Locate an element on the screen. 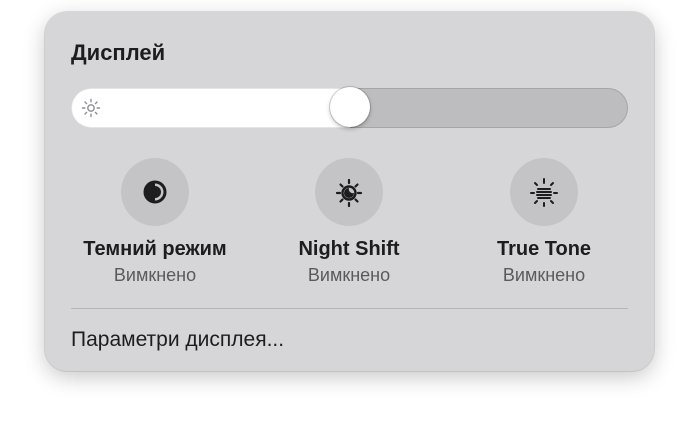 Image resolution: width=700 pixels, height=424 pixels. brightness-slider is located at coordinates (349, 107).